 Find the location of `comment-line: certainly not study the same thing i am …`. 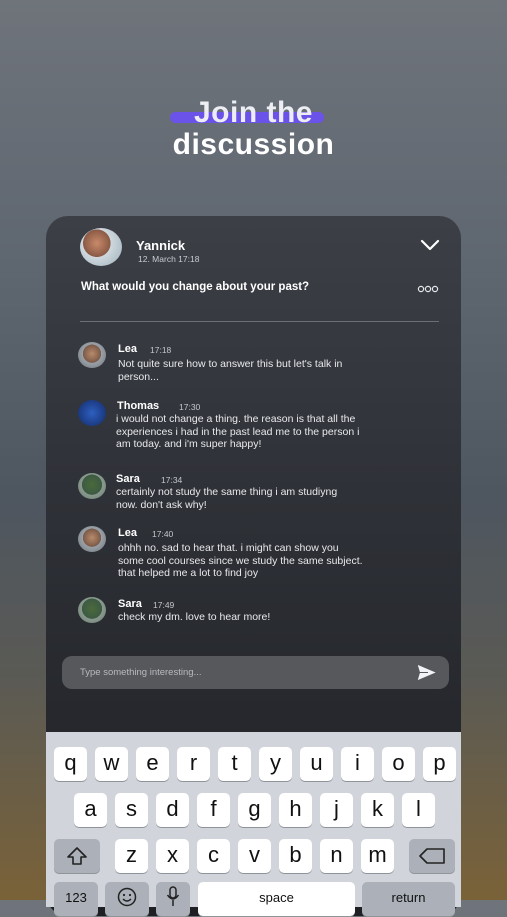

comment-line: certainly not study the same thing i am … is located at coordinates (227, 492).